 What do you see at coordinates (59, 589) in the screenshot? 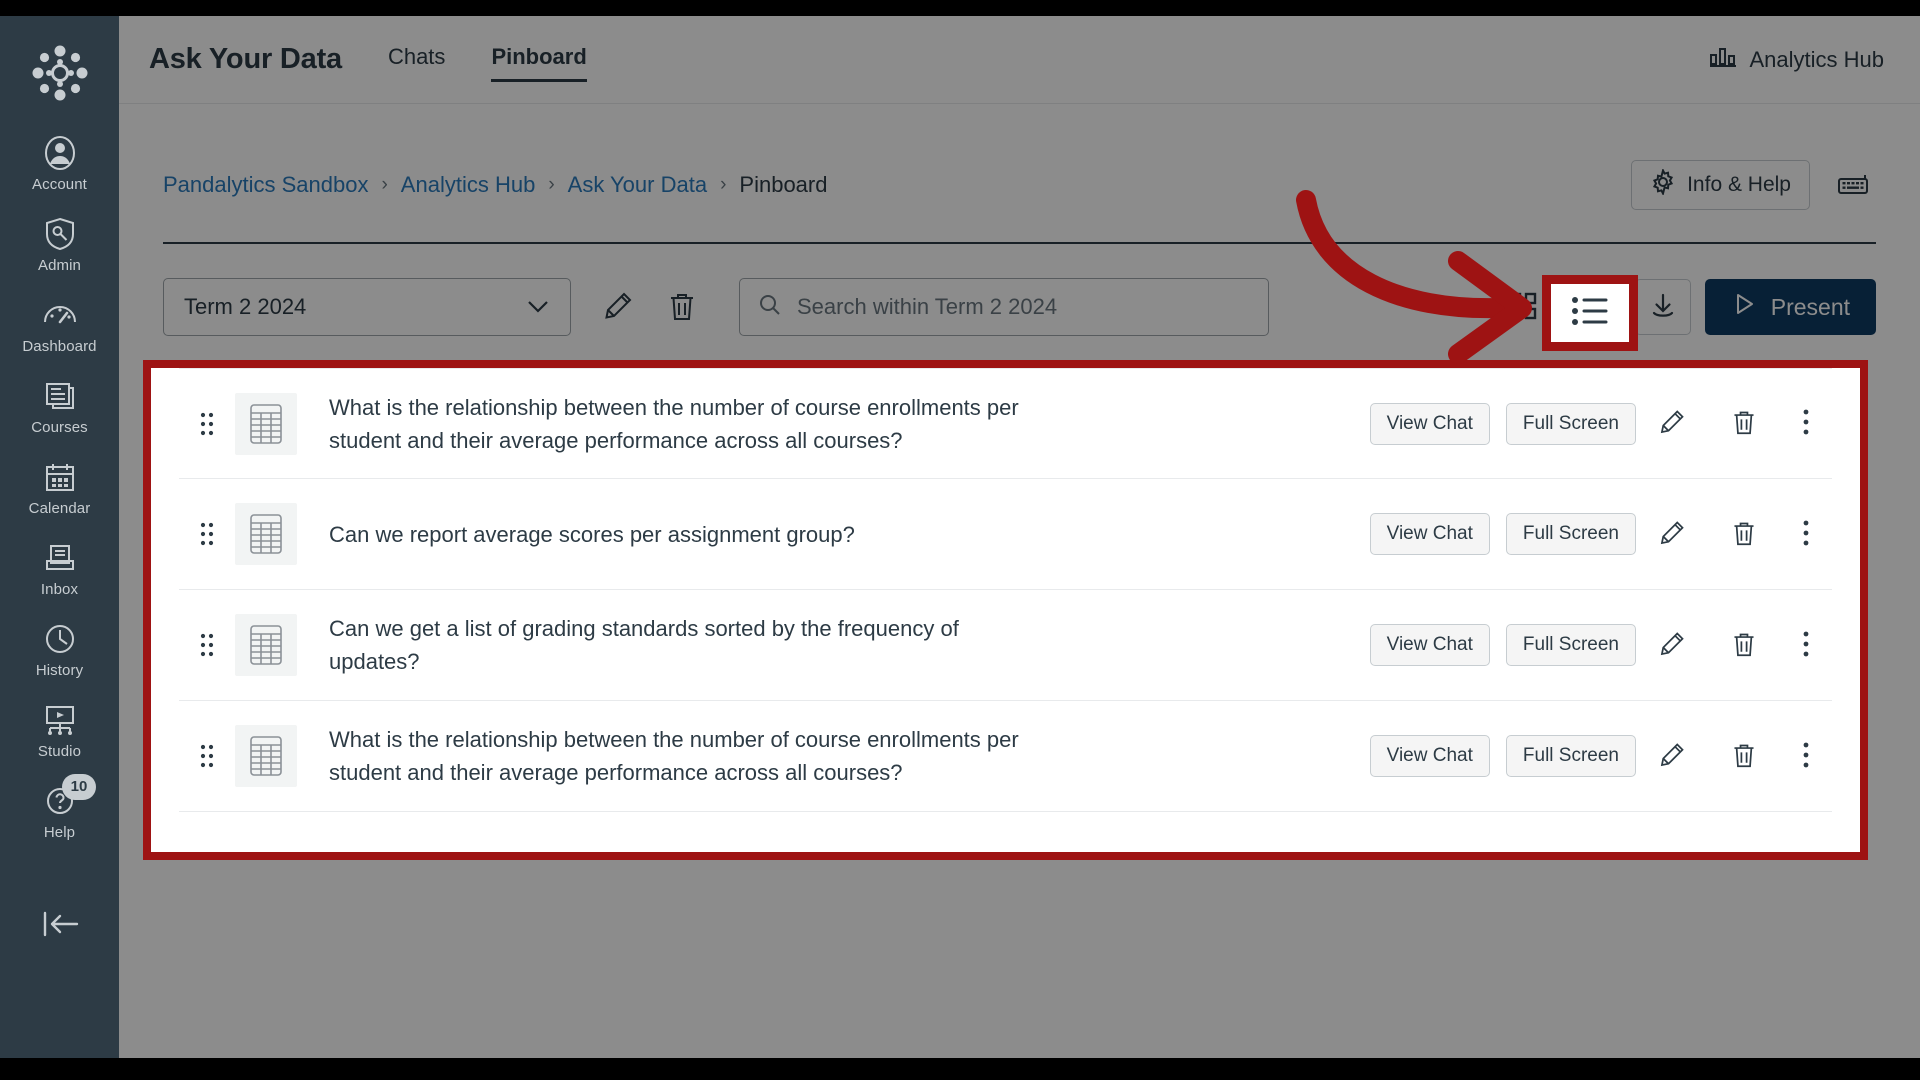
I see `sidebar-item-label: Inbox` at bounding box center [59, 589].